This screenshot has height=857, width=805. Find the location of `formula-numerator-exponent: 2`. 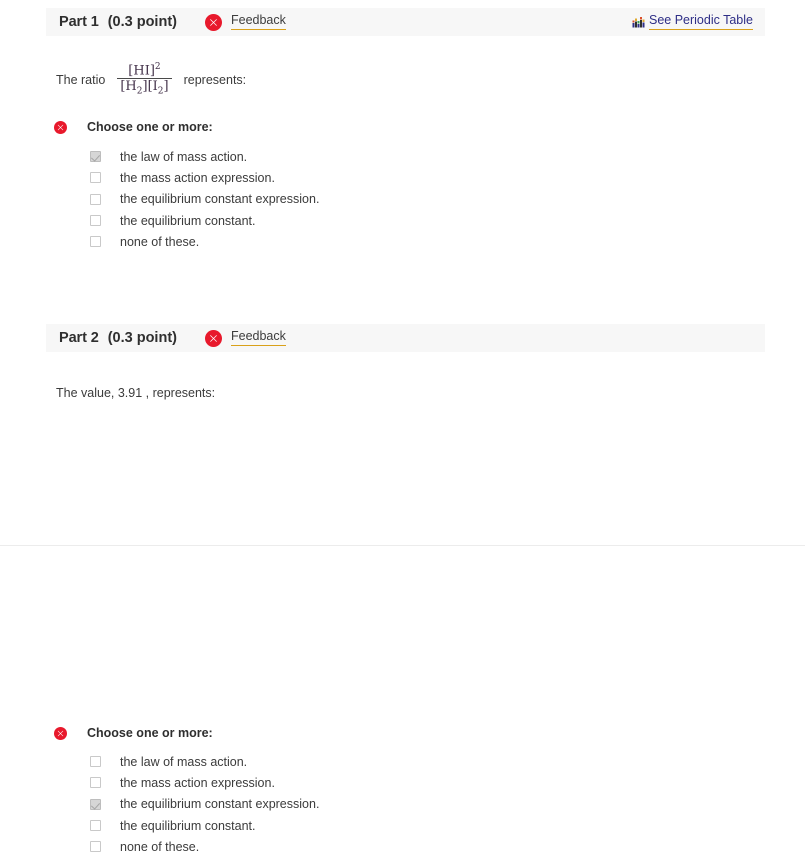

formula-numerator-exponent: 2 is located at coordinates (157, 67).